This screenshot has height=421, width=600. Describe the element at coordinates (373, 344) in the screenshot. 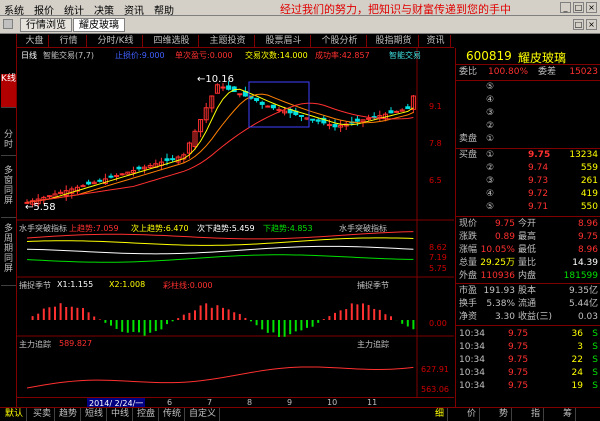

I see `panel4-title-right: 主力追踪` at that location.